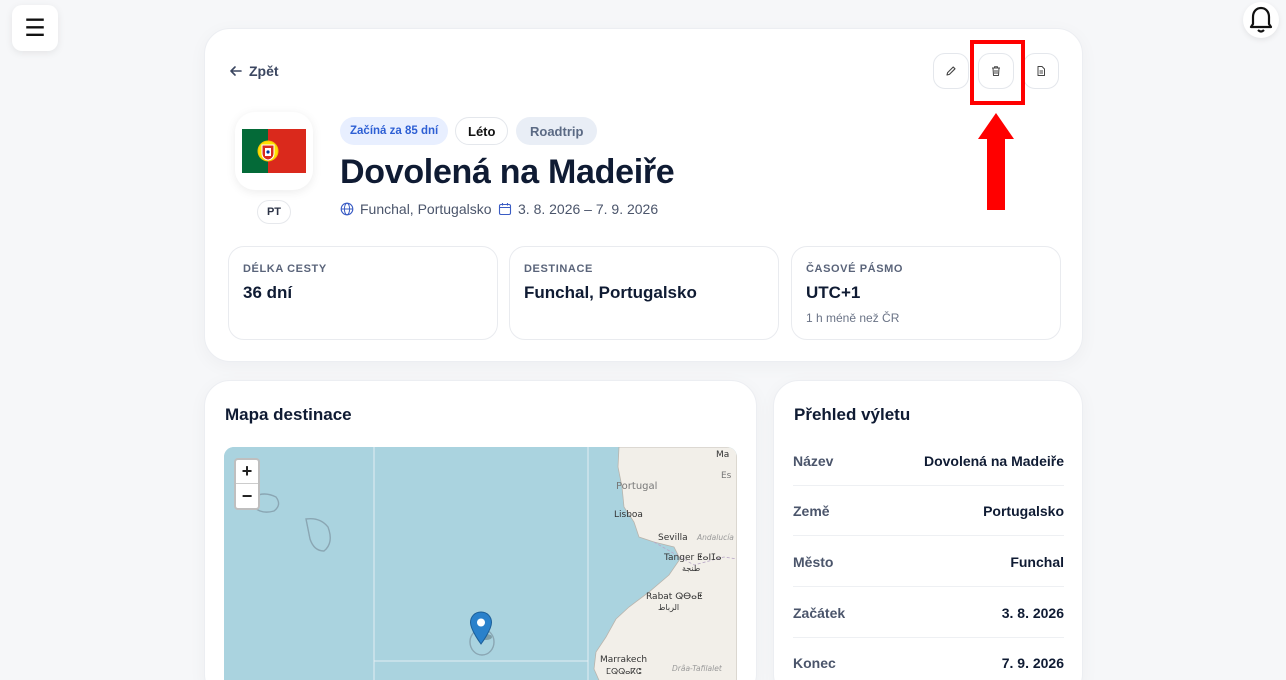 The width and height of the screenshot is (1286, 680). I want to click on country-code-badge: PT, so click(274, 212).